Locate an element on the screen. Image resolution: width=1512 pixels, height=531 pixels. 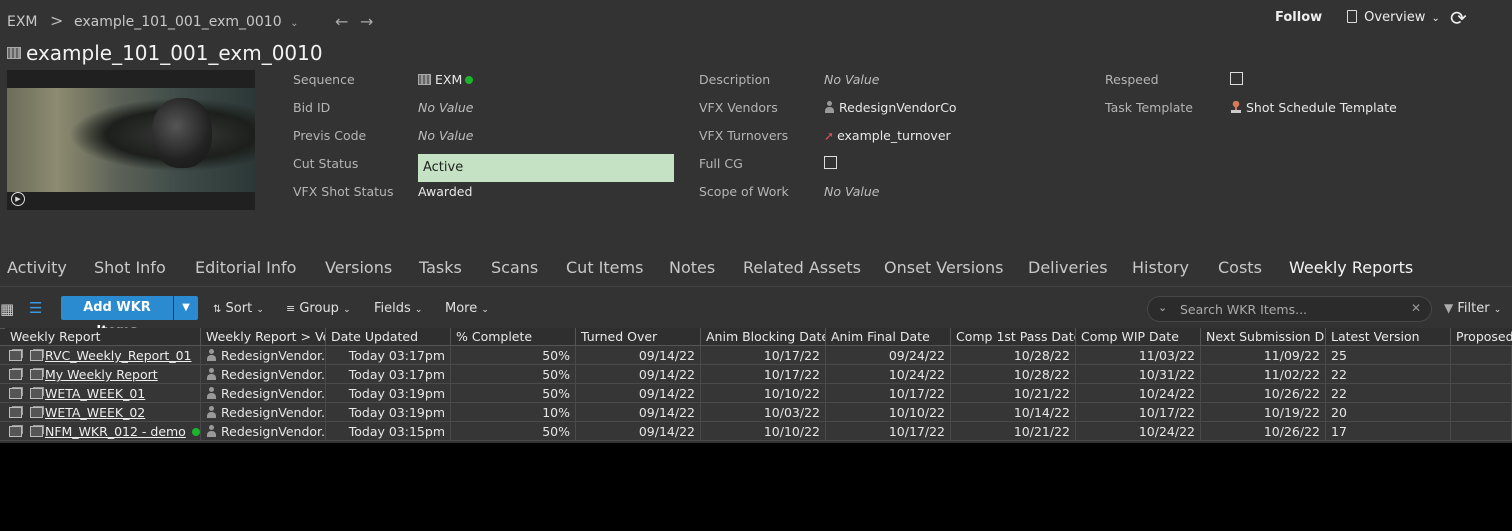
weekly-report-link: RVC_Weekly_Report_01 is located at coordinates (118, 355).